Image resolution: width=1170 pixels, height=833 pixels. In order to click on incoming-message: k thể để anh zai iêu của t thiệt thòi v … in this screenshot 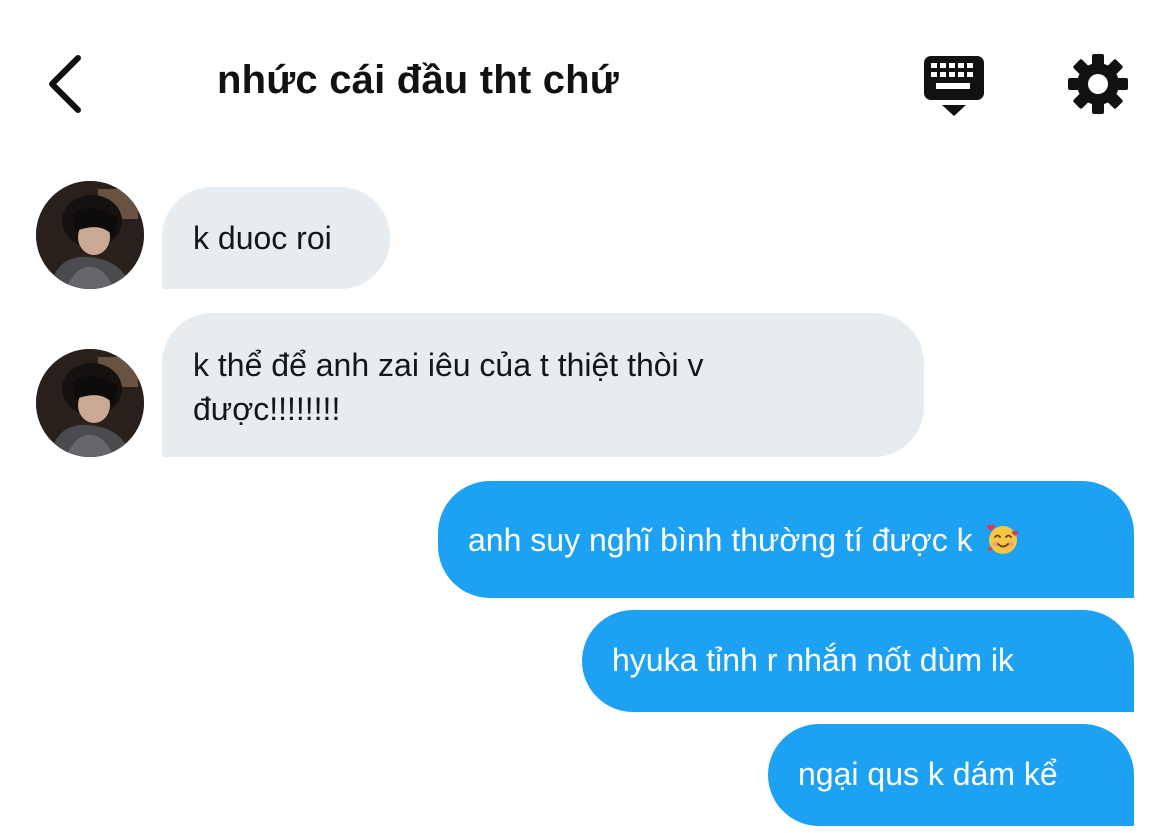, I will do `click(543, 385)`.